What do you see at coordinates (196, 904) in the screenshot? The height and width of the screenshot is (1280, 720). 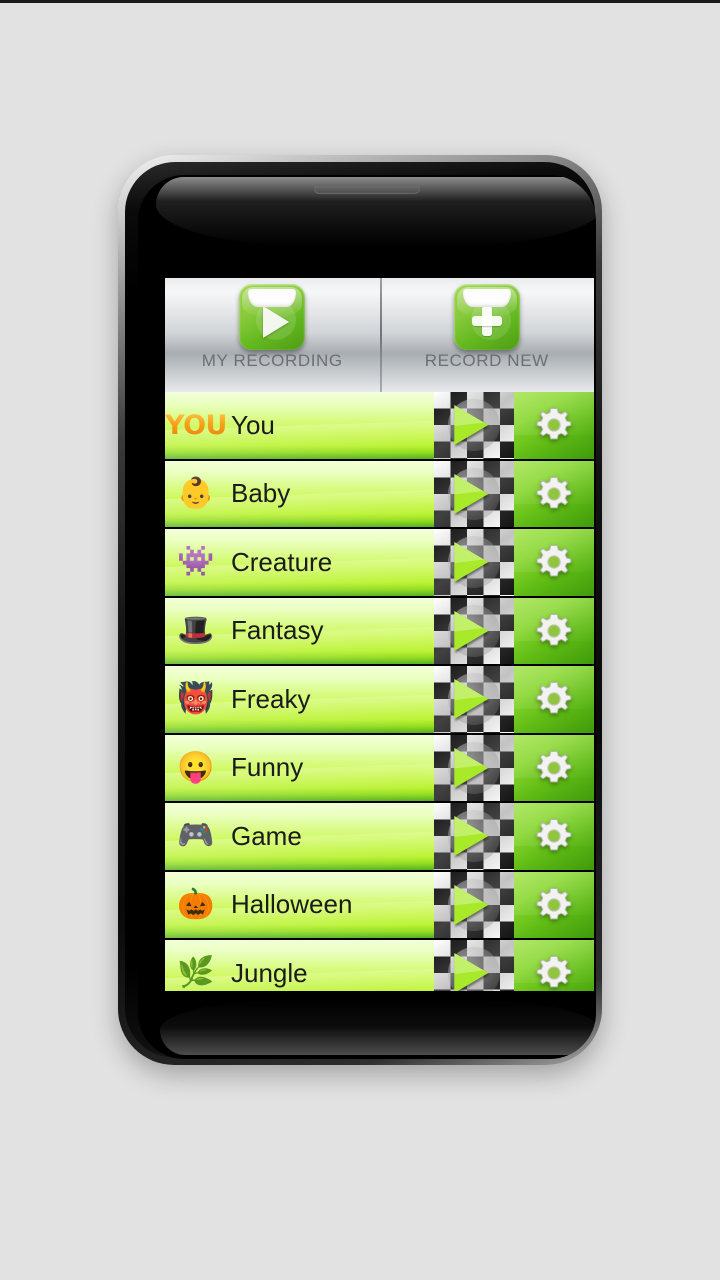 I see `pumpkin-icon: 🎃` at bounding box center [196, 904].